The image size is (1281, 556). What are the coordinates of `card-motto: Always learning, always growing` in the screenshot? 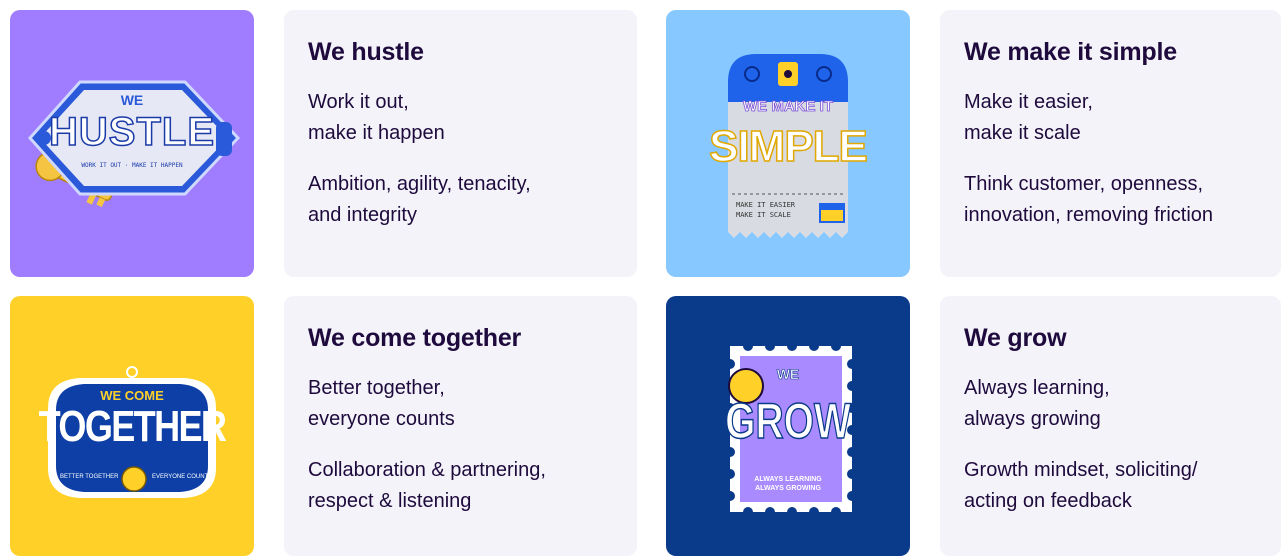 It's located at (1110, 404).